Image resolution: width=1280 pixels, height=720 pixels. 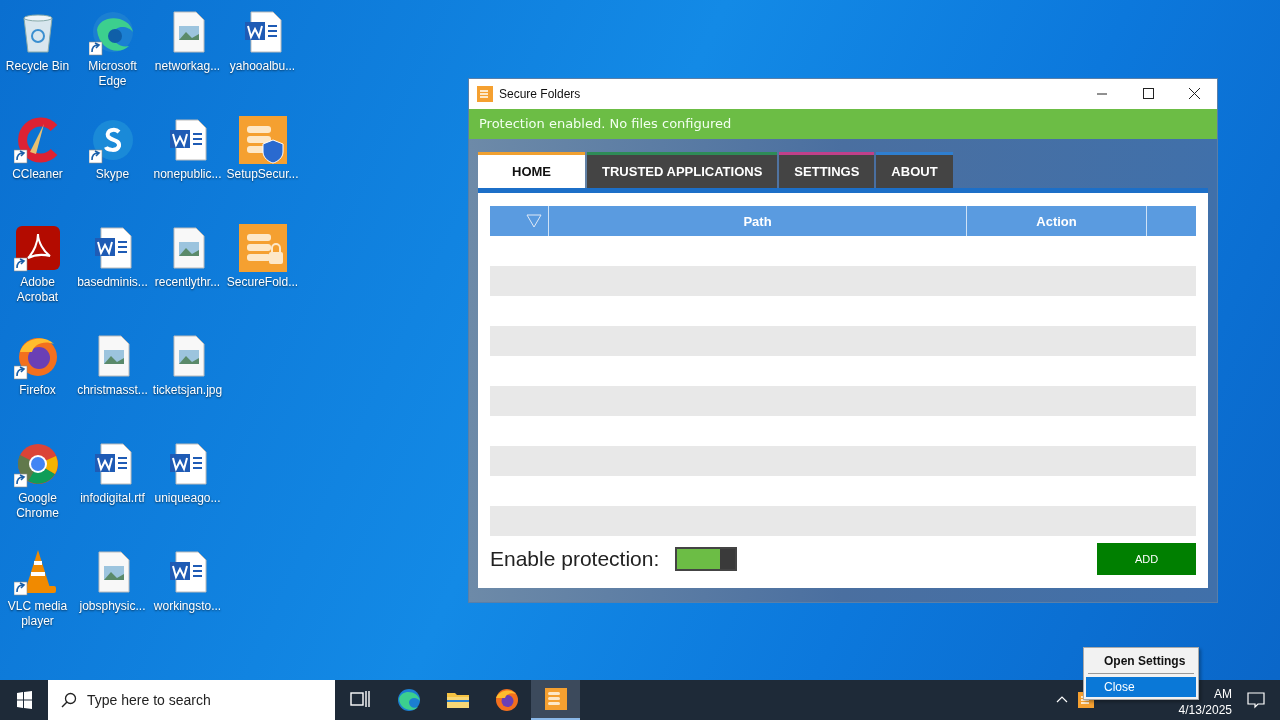 I want to click on icon-label: ticketsjan.jpg, so click(x=187, y=390).